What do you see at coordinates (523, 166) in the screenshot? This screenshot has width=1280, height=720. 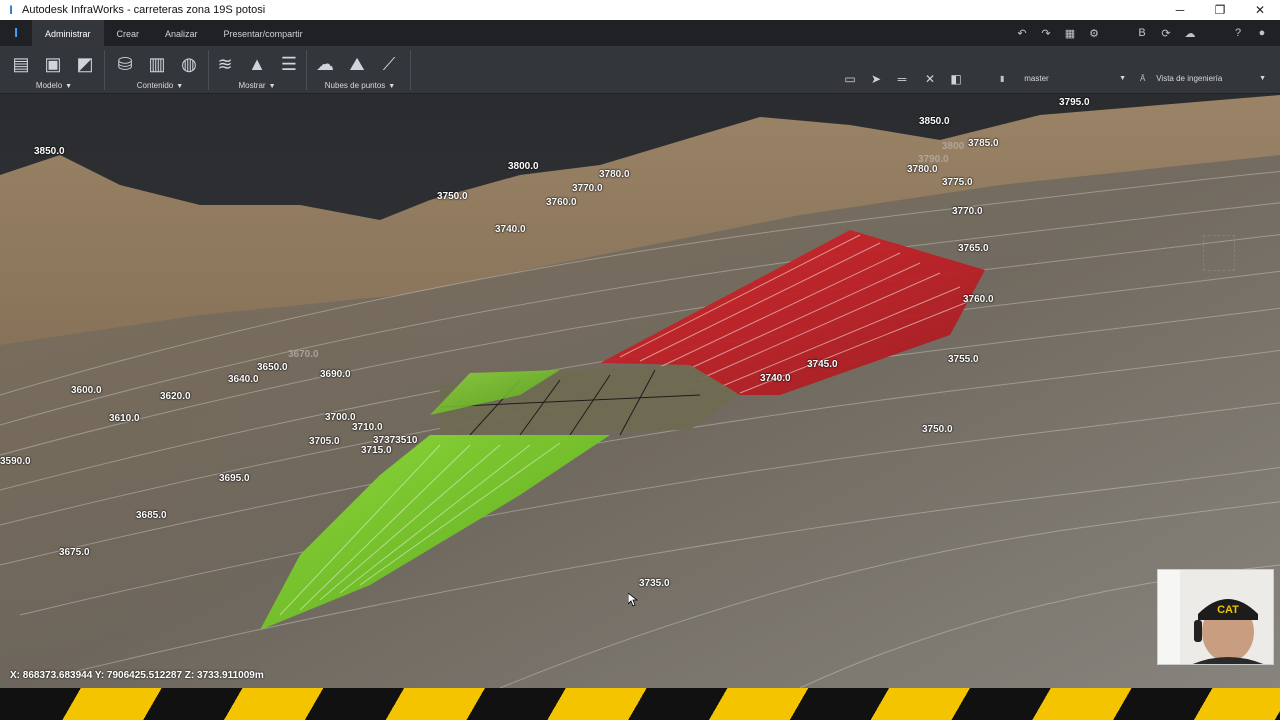 I see `elevation-label: 3800.0` at bounding box center [523, 166].